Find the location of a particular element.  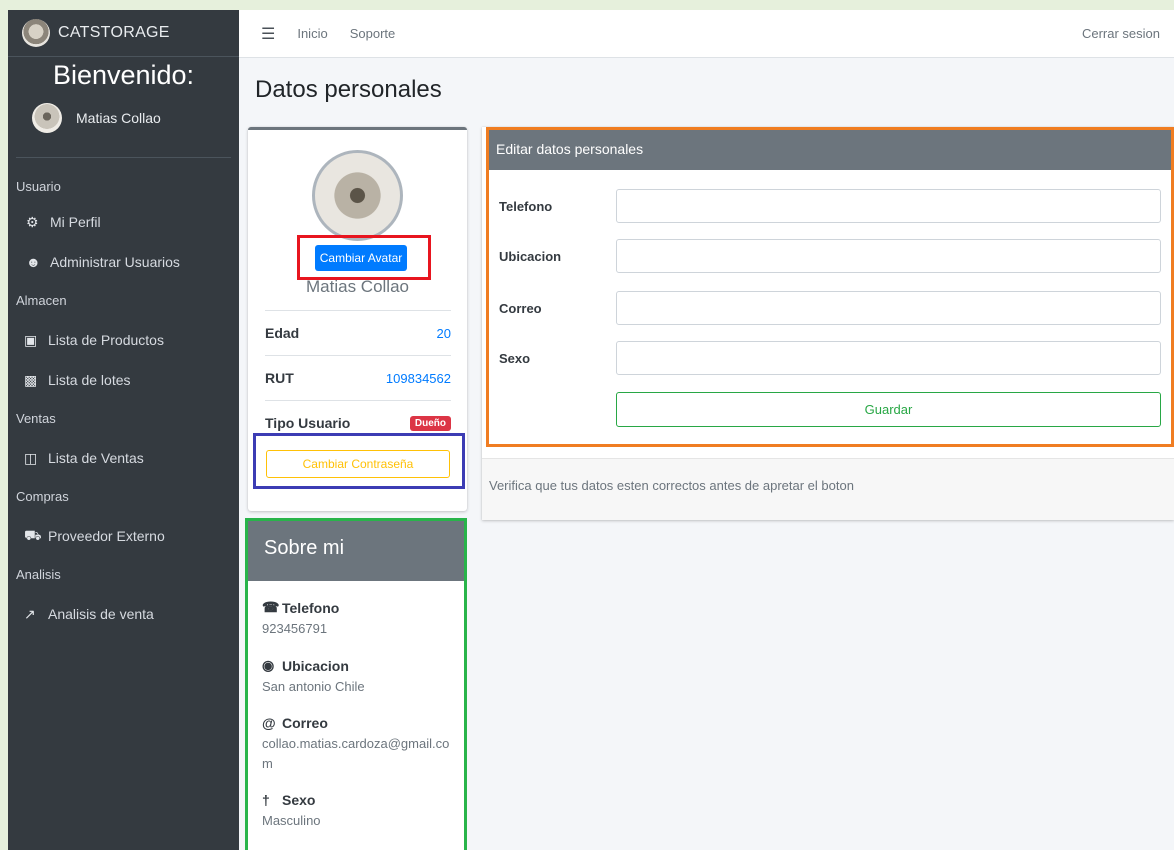

nav-header-analisis: Analisis is located at coordinates (38, 574).